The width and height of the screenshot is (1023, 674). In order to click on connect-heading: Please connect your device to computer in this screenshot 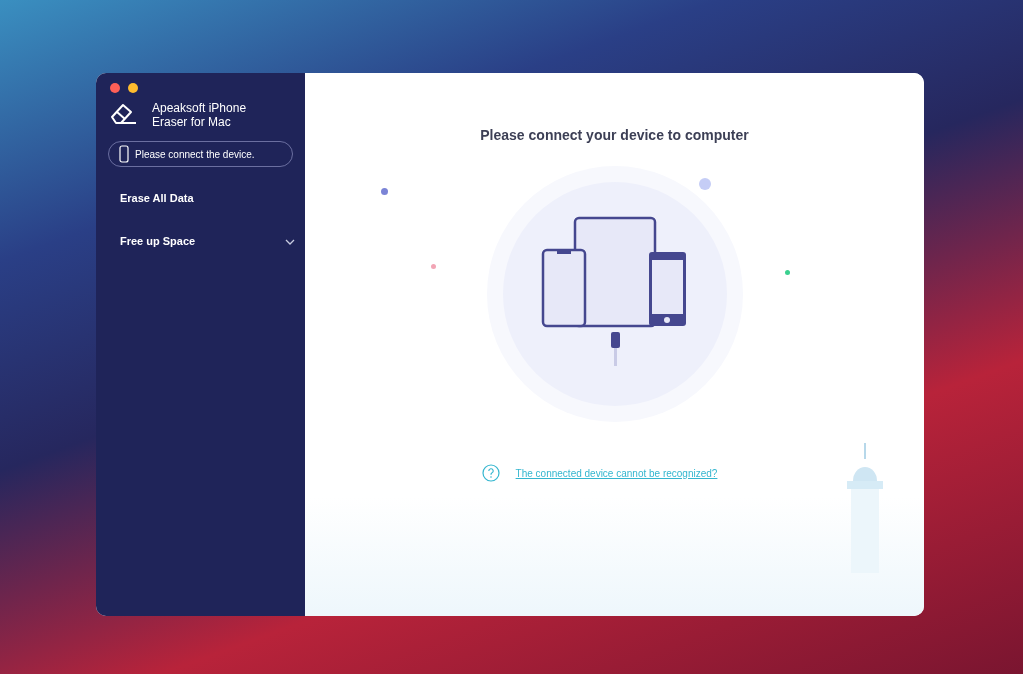, I will do `click(614, 135)`.